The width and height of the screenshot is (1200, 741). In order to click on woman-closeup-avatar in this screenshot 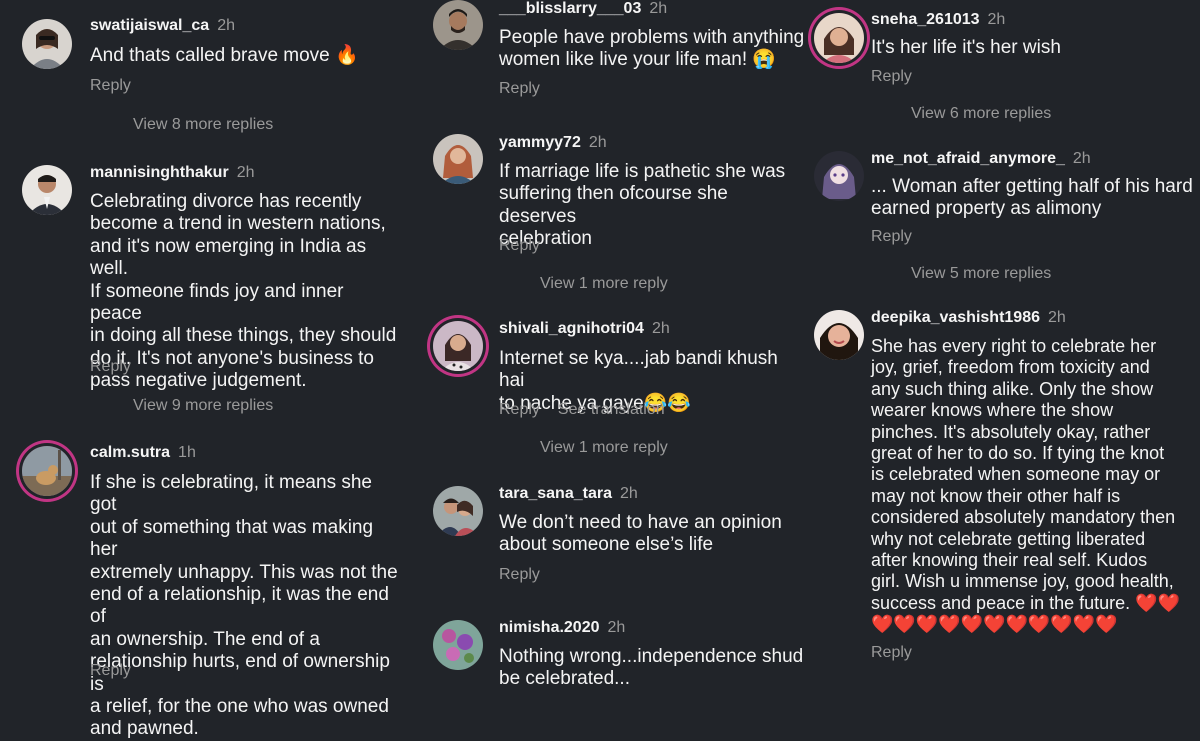, I will do `click(839, 335)`.